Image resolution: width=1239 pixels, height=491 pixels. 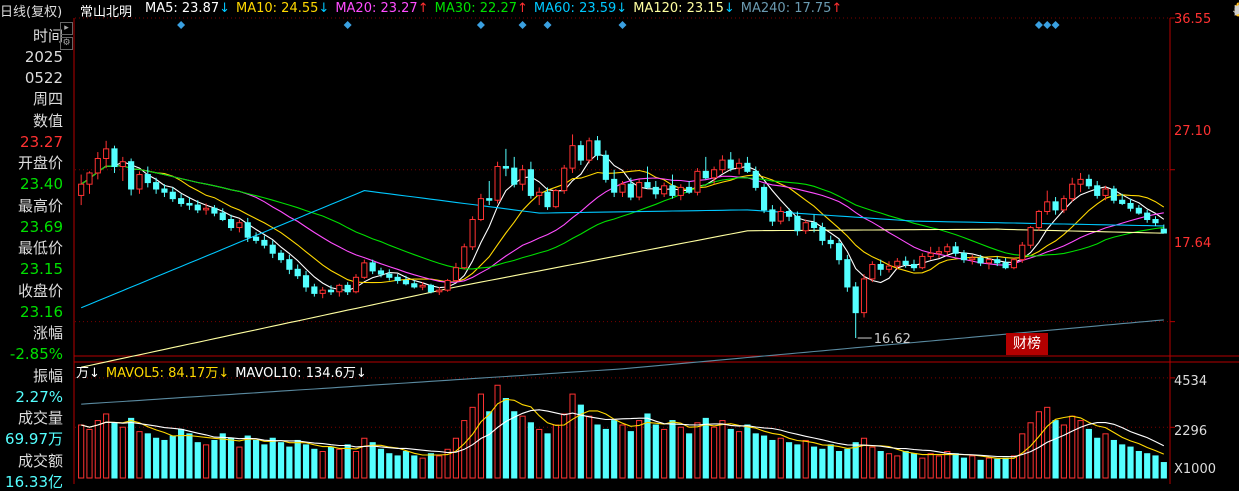 I want to click on min-price-label: 16.62, so click(x=892, y=339).